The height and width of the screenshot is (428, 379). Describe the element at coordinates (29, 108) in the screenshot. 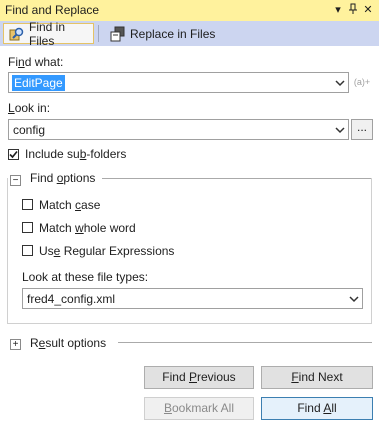

I see `look-in-label: Look in:` at that location.